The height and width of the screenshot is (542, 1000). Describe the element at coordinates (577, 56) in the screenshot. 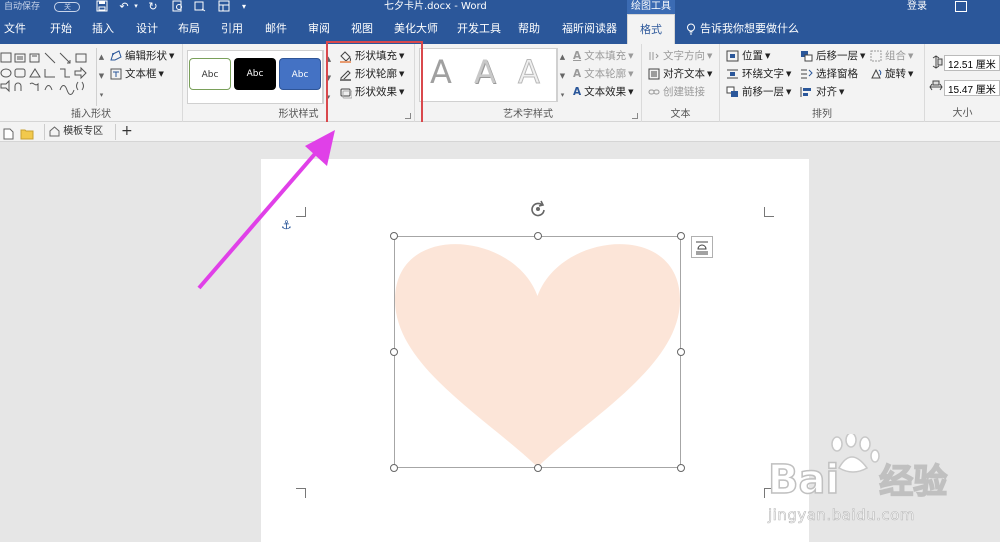

I see `text-fill-icon: A` at that location.